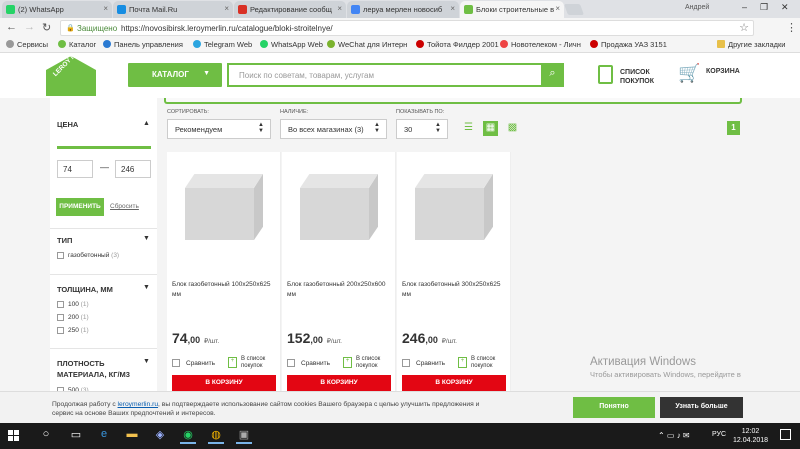 The height and width of the screenshot is (449, 800). I want to click on edge-icon: e, so click(104, 436).